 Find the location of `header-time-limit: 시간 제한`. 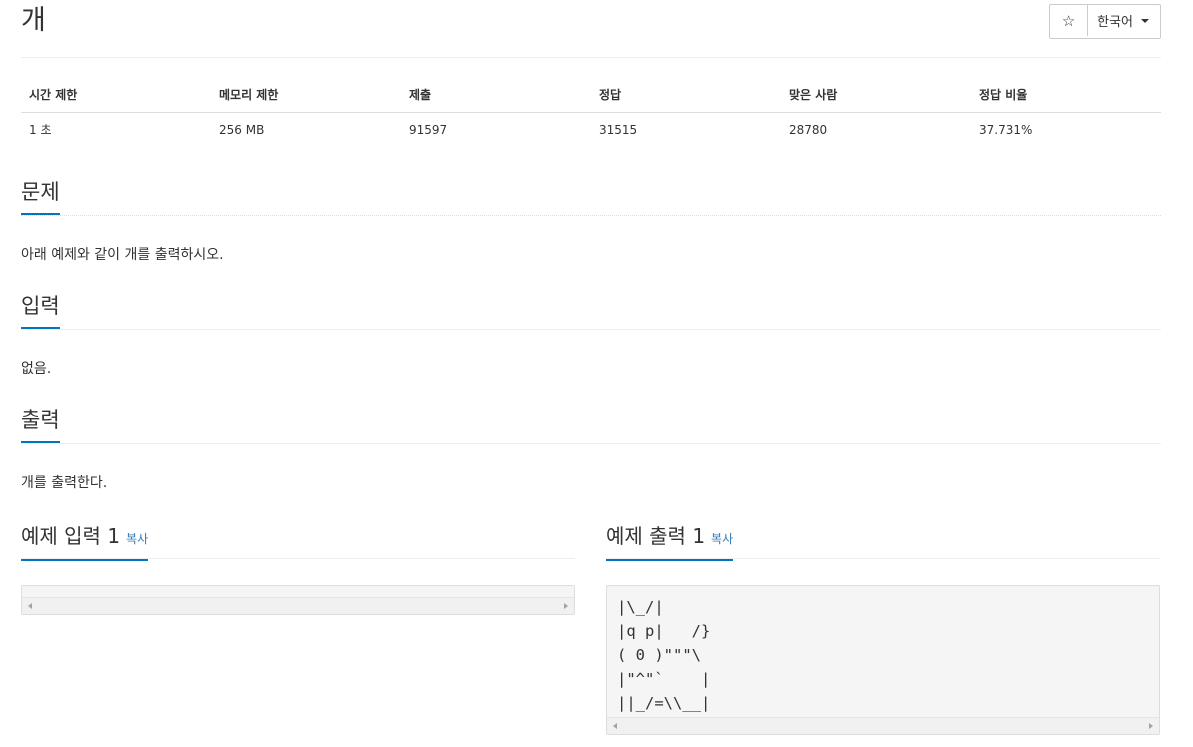

header-time-limit: 시간 제한 is located at coordinates (53, 95).